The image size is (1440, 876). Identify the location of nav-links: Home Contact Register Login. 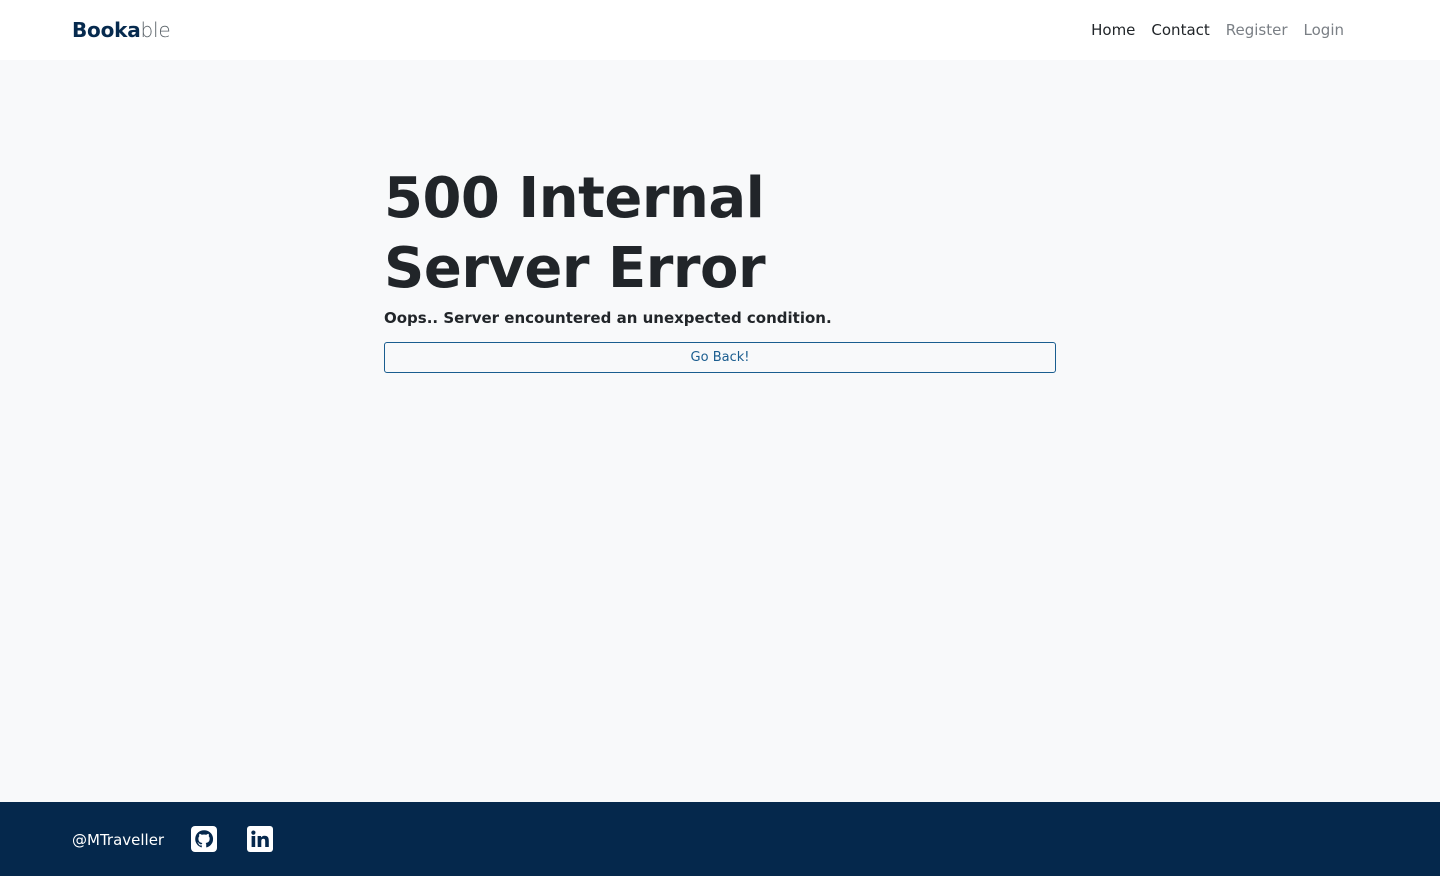
(1217, 30).